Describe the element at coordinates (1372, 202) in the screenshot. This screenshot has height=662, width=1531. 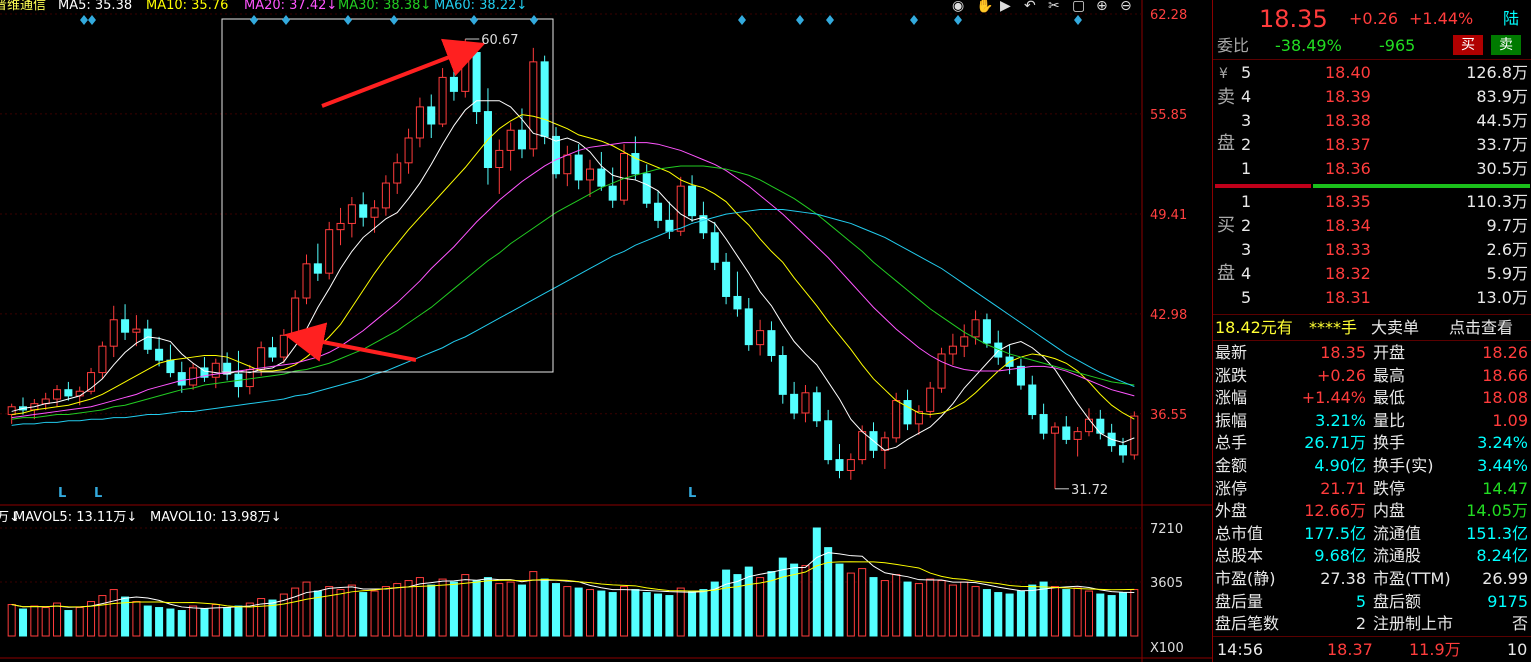
I see `bid-row-1: 1 18.35 110.3万` at that location.